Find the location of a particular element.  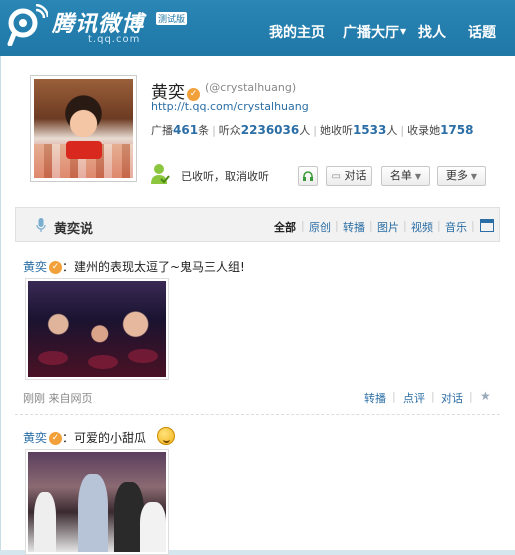

follow-status: 已收听，取消收听 is located at coordinates (225, 176).